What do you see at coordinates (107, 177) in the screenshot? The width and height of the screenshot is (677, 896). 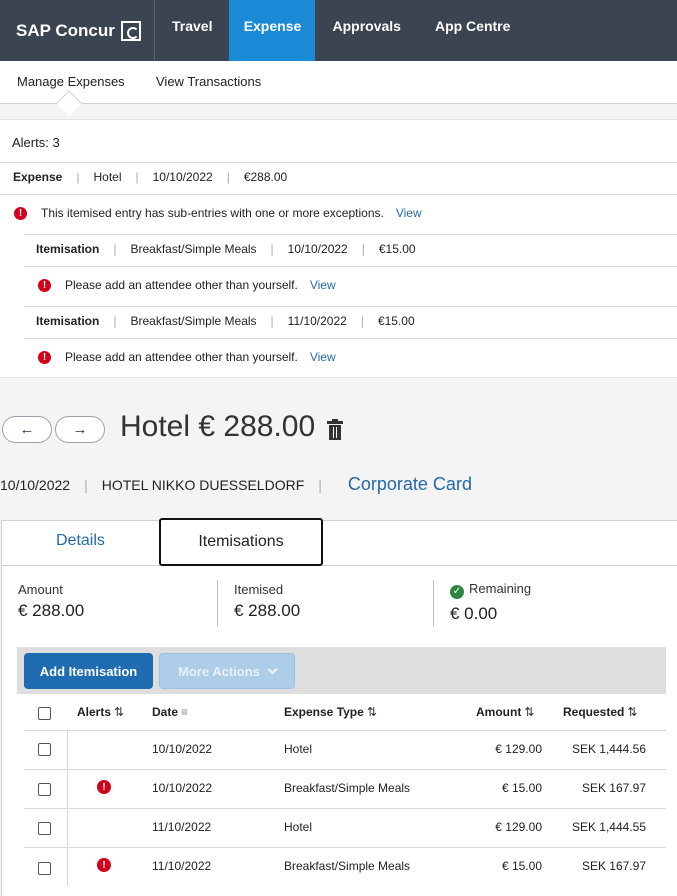 I see `alert-expense-name: Hotel` at bounding box center [107, 177].